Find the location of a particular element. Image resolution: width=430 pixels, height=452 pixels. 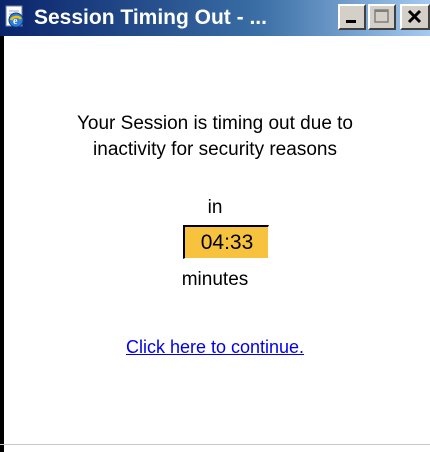

maximize-button is located at coordinates (382, 17).